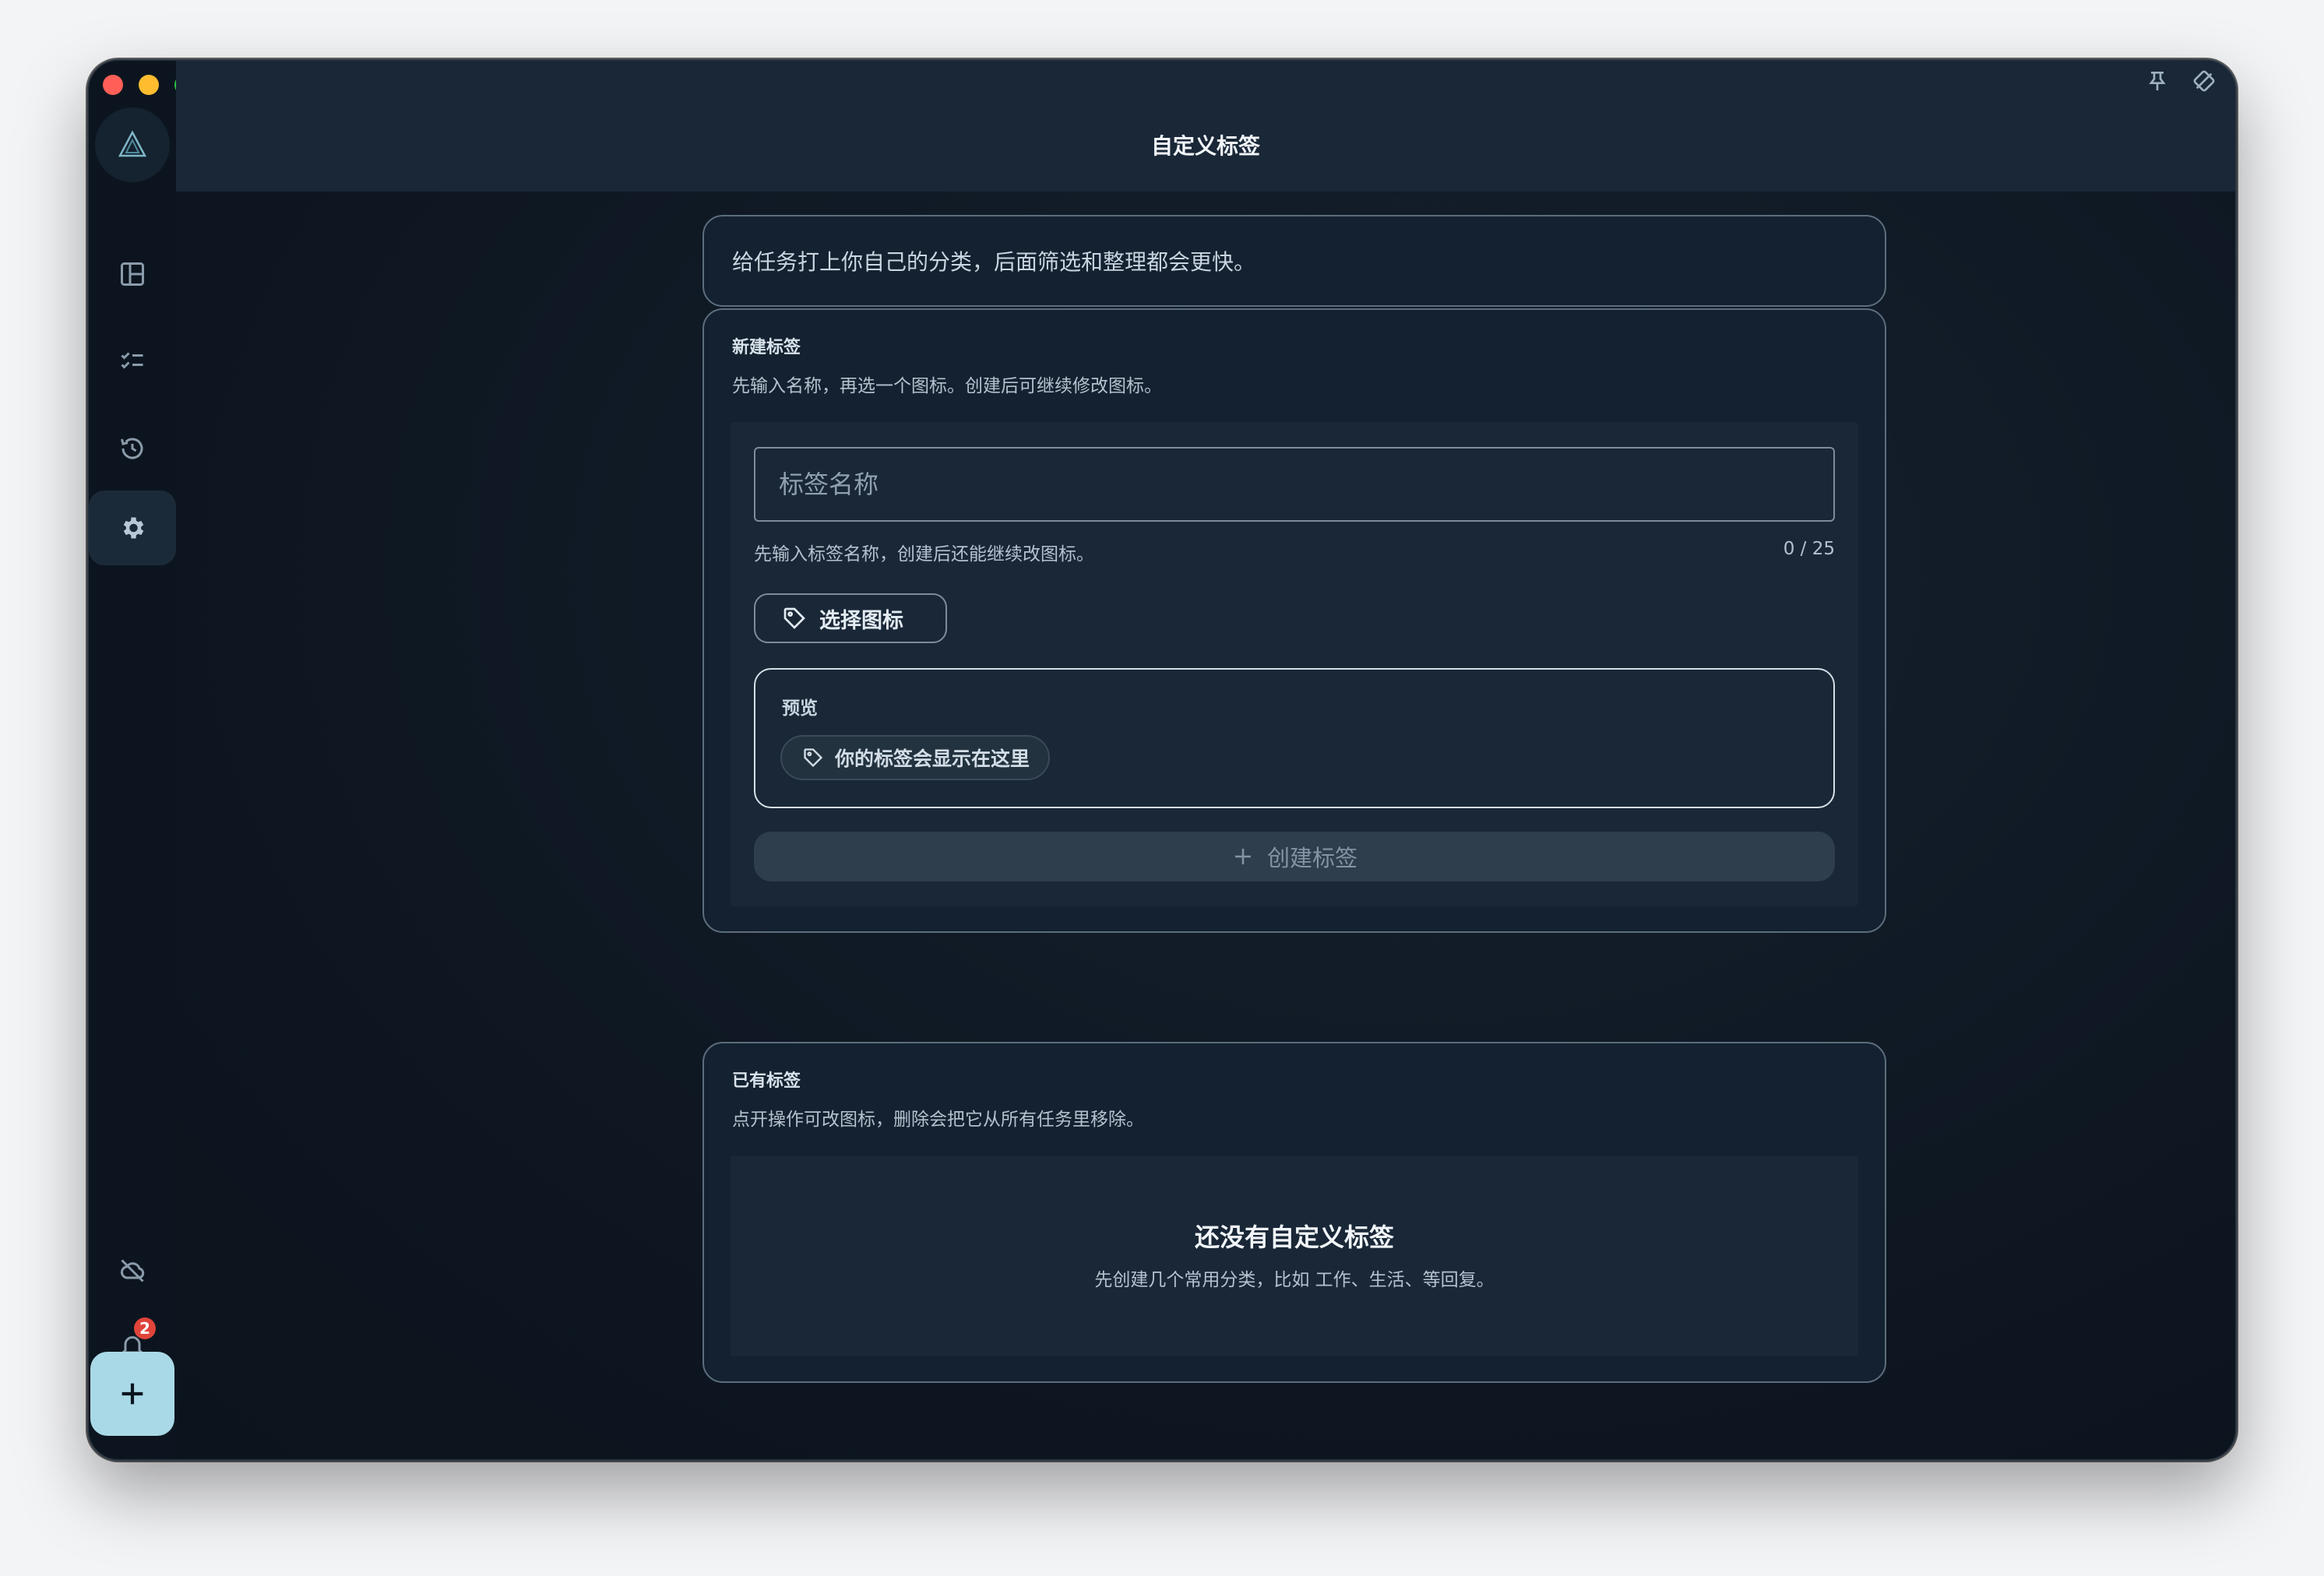 Image resolution: width=2324 pixels, height=1576 pixels. I want to click on new-tag-title: 新建标签, so click(766, 347).